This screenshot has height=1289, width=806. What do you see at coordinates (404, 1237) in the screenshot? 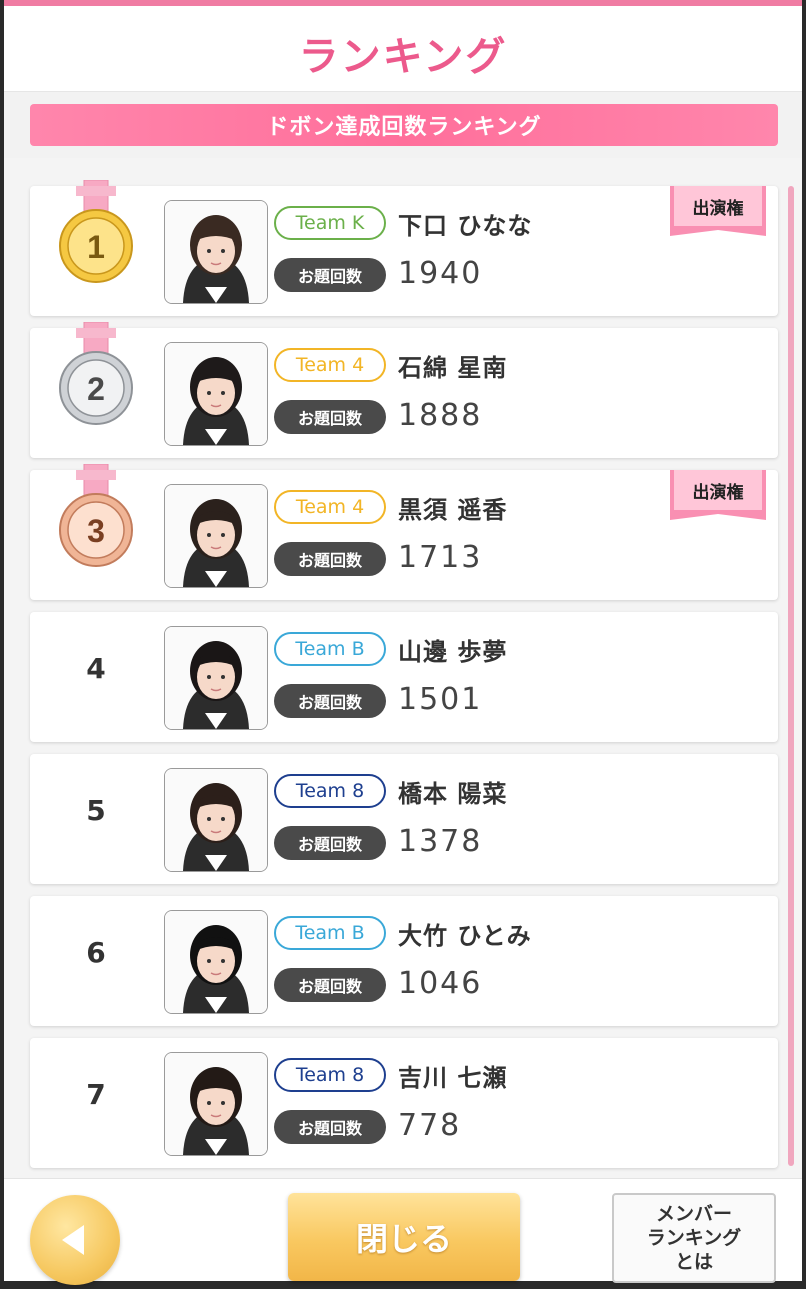
I see `close-button: 閉じる` at bounding box center [404, 1237].